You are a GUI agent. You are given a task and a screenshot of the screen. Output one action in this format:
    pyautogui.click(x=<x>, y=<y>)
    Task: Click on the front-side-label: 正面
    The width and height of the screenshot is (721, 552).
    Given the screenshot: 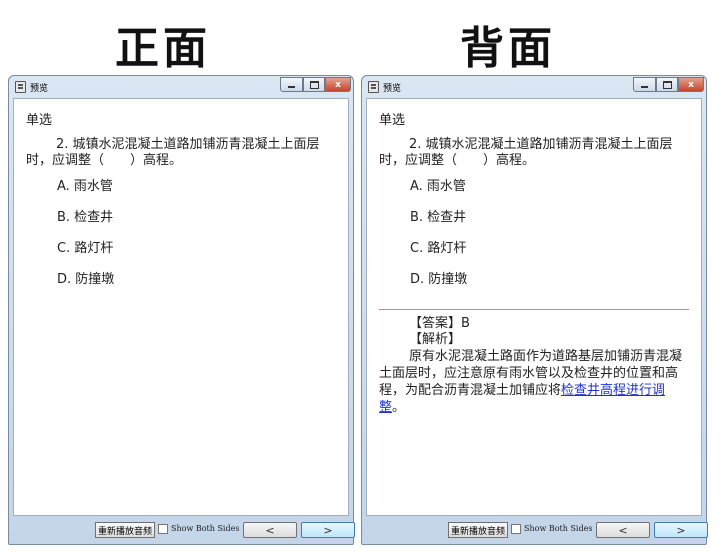 What is the action you would take?
    pyautogui.click(x=163, y=48)
    